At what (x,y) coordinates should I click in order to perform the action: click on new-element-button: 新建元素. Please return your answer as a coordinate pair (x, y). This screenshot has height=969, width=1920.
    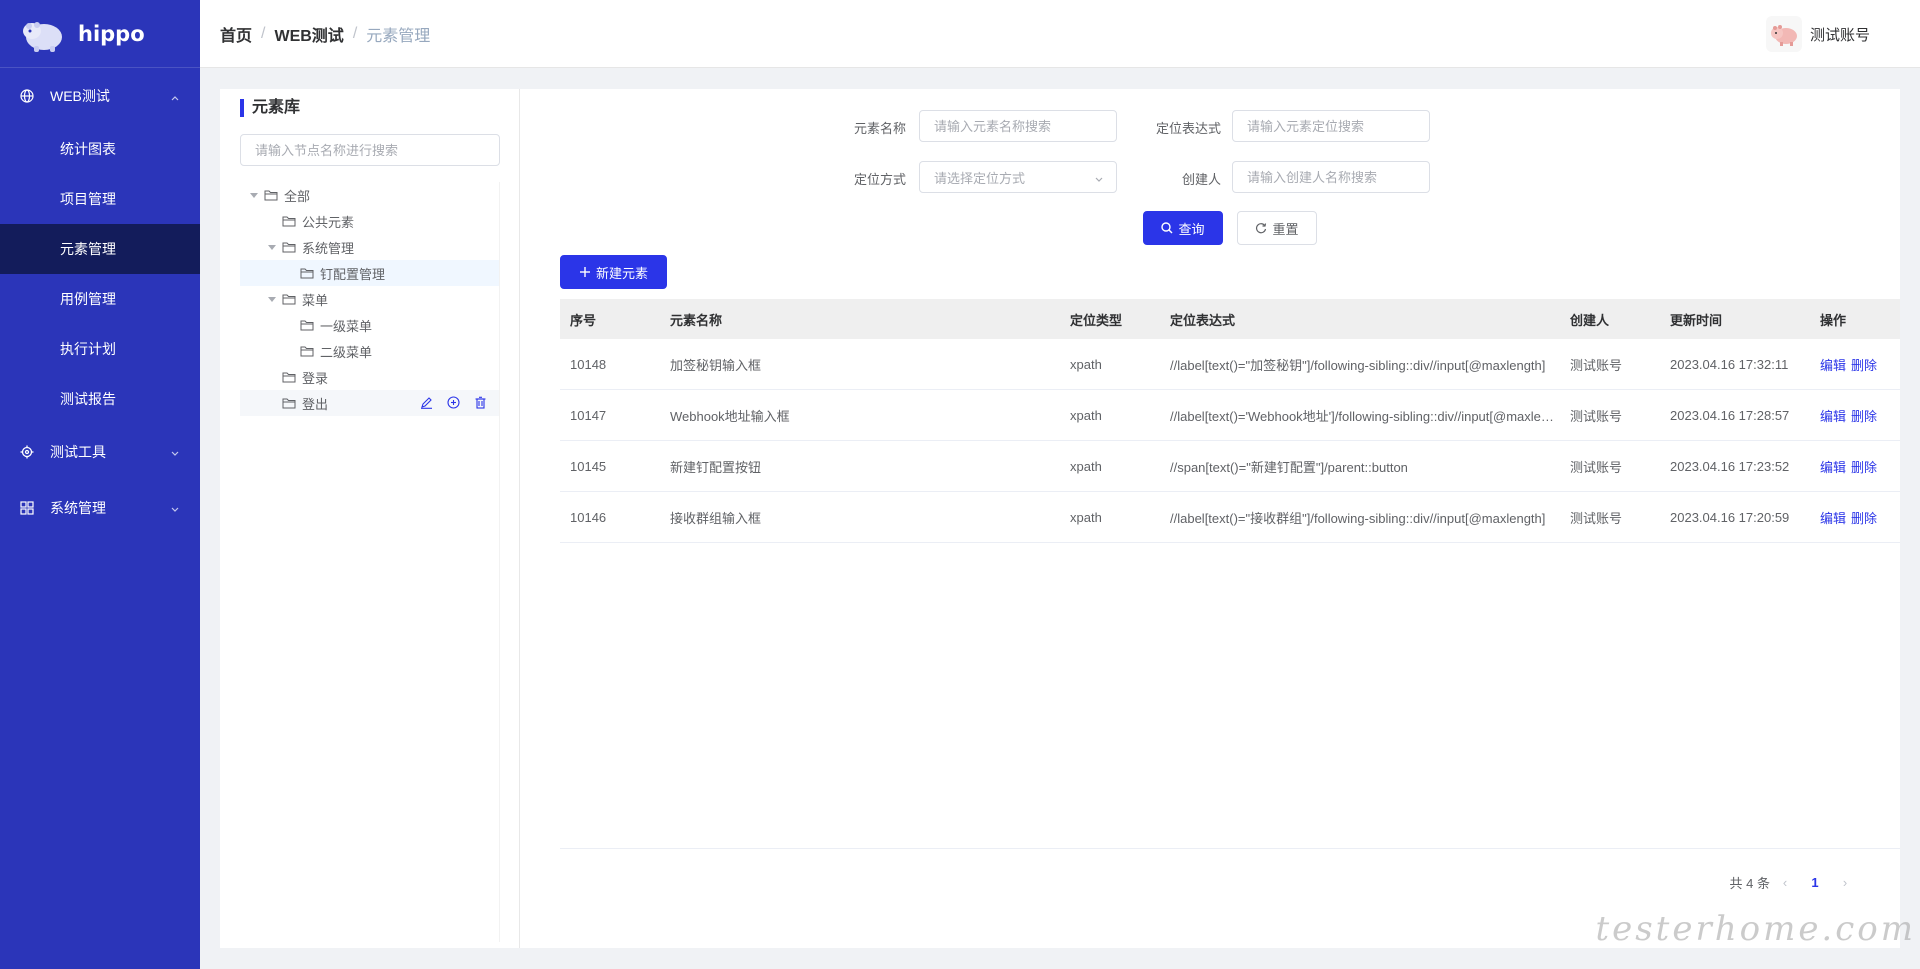
    Looking at the image, I should click on (613, 272).